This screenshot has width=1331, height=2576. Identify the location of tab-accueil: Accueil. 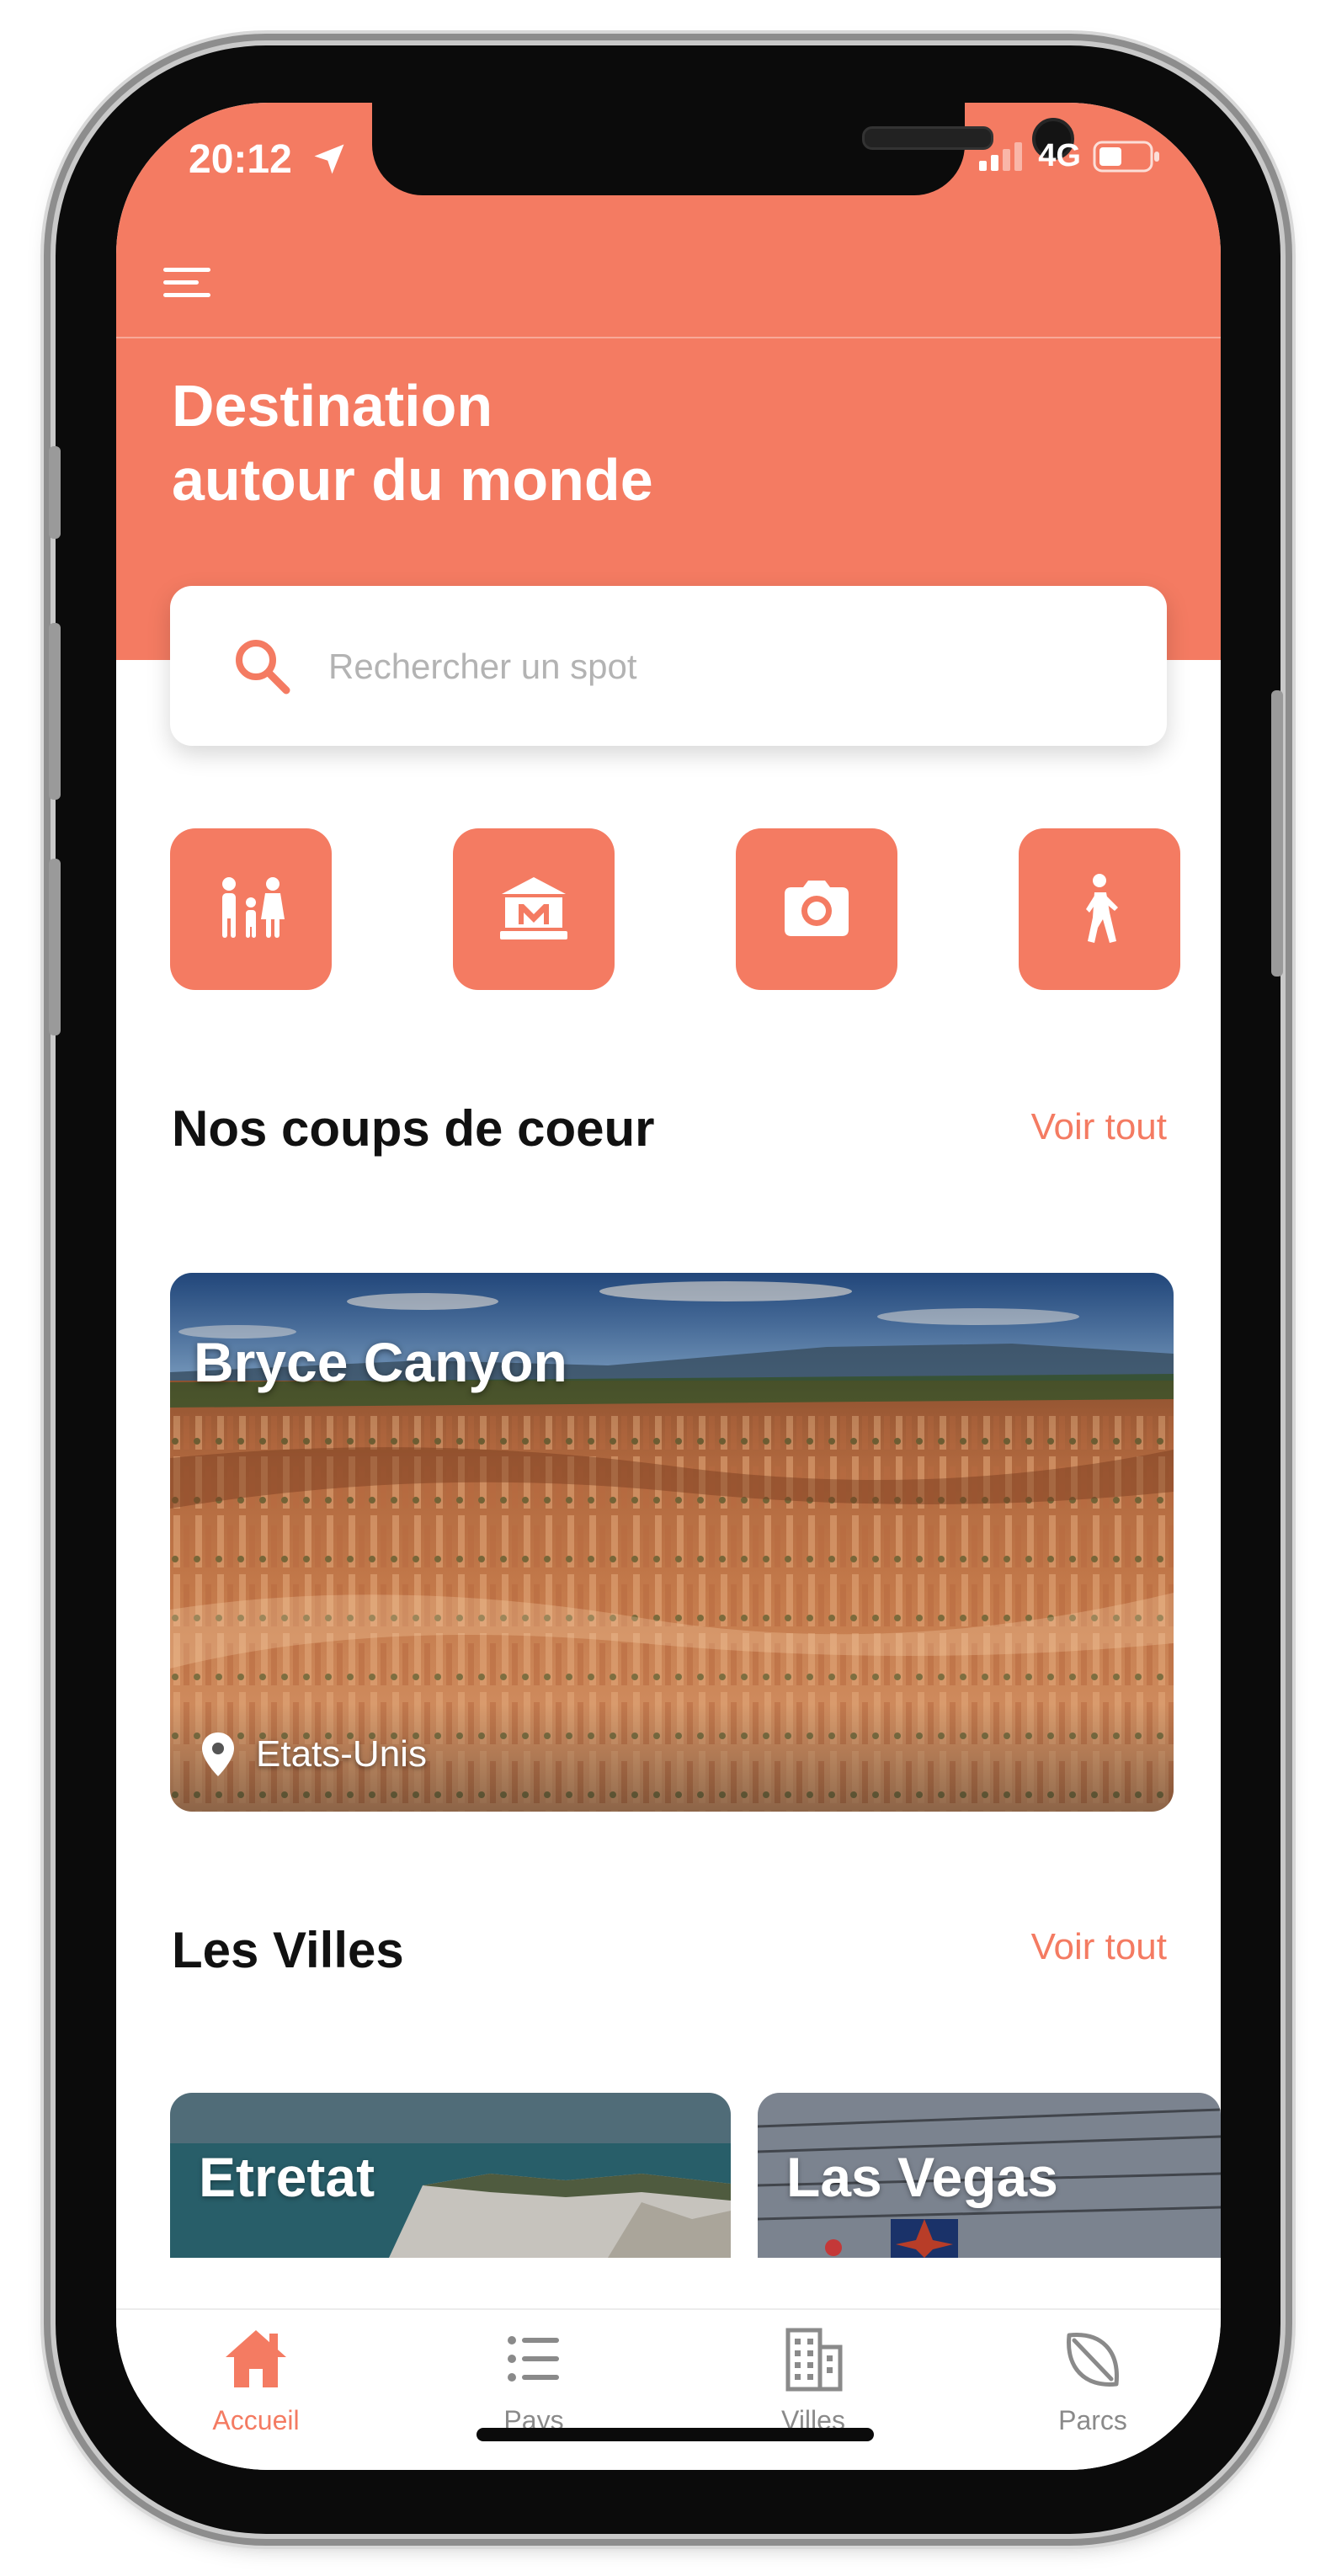
(256, 2380).